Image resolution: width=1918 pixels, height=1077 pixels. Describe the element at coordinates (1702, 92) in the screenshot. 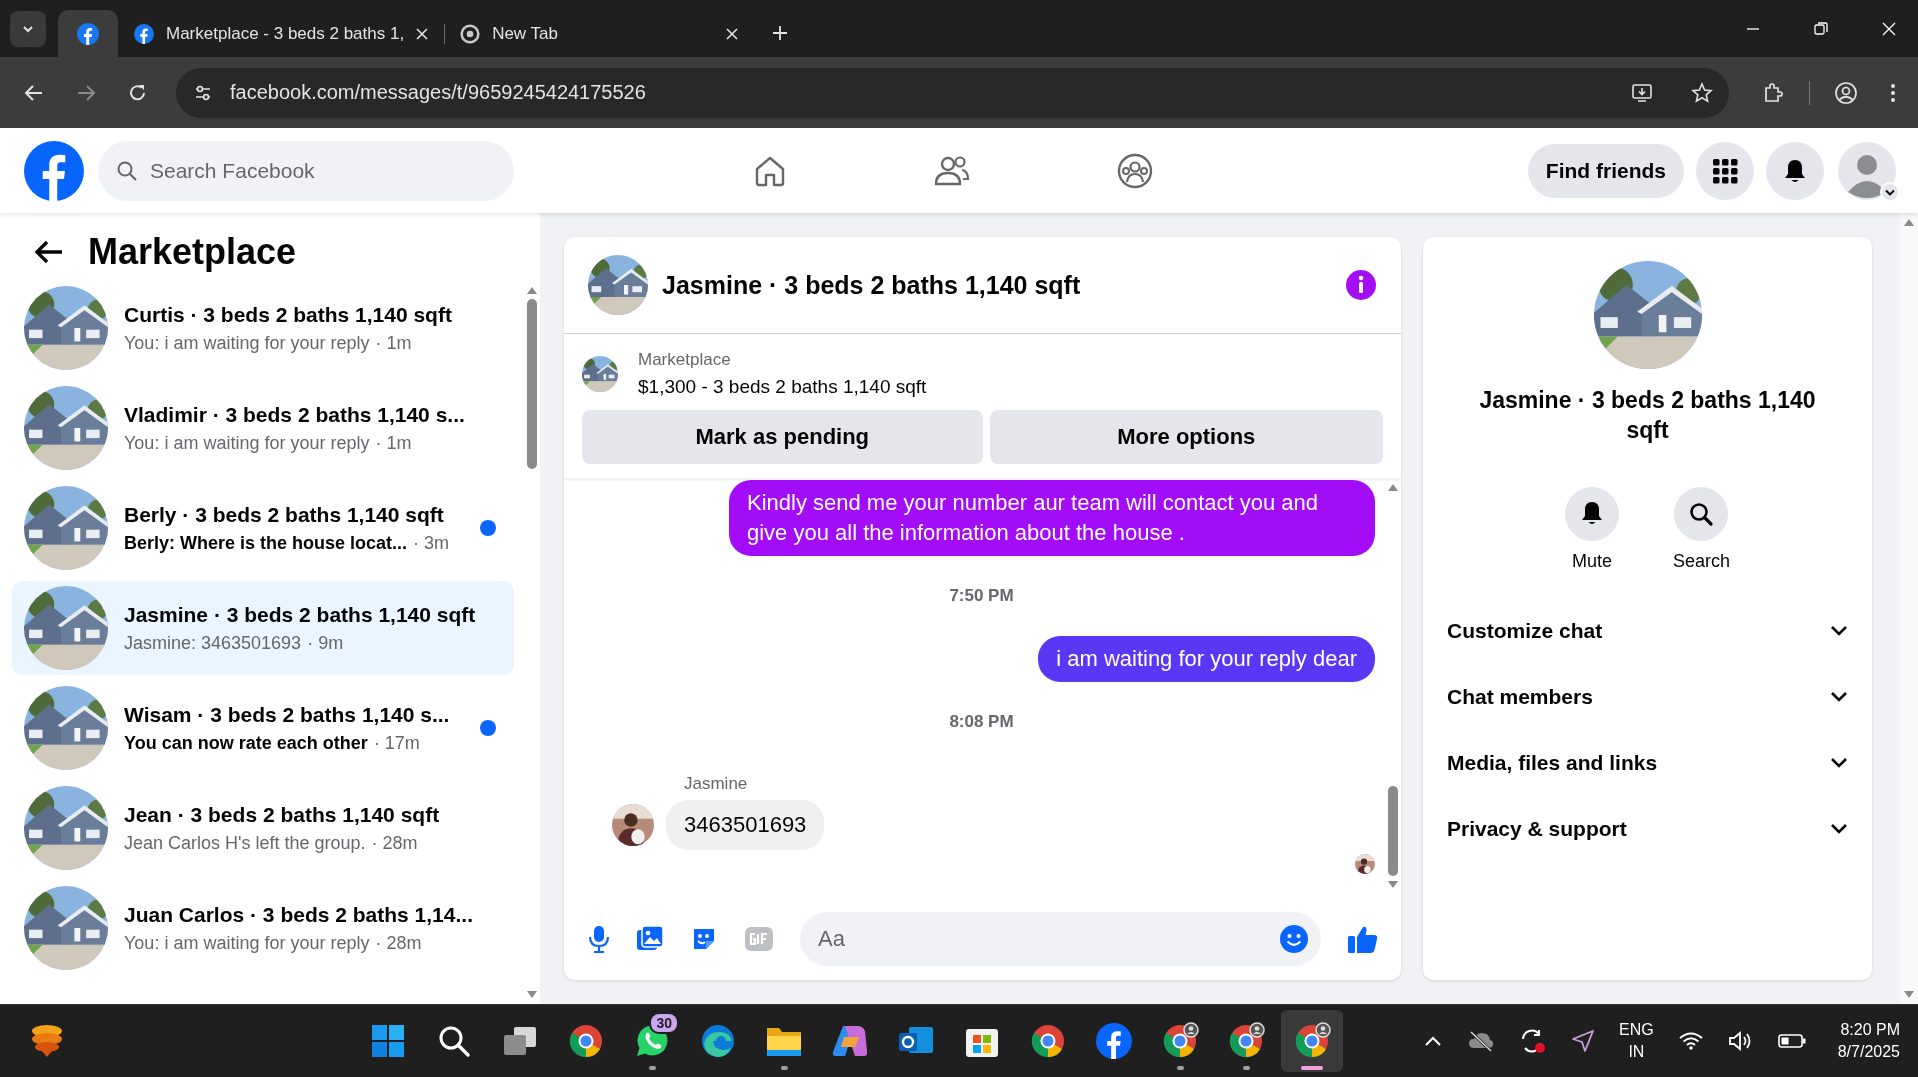

I see `star-icon` at that location.